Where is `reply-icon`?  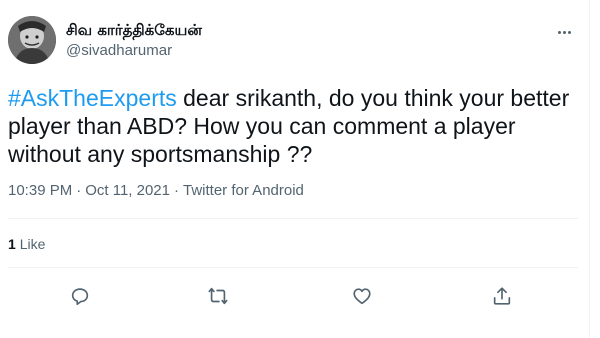
reply-icon is located at coordinates (80, 297).